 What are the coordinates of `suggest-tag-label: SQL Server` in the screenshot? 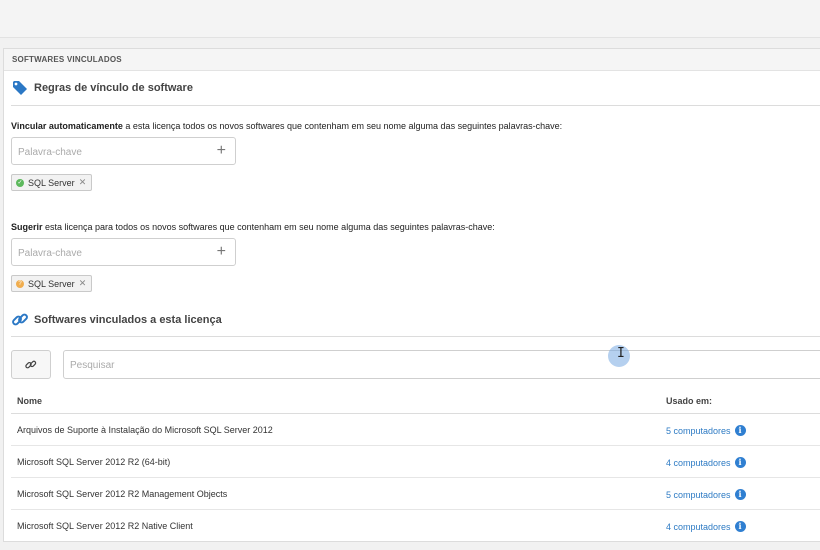 It's located at (51, 283).